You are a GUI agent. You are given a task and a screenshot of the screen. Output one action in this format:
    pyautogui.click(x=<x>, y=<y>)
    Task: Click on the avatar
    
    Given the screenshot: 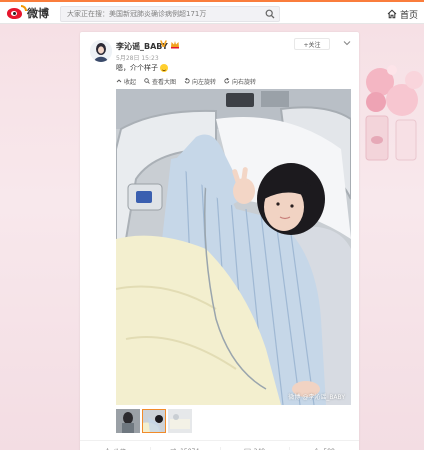 What is the action you would take?
    pyautogui.click(x=101, y=51)
    